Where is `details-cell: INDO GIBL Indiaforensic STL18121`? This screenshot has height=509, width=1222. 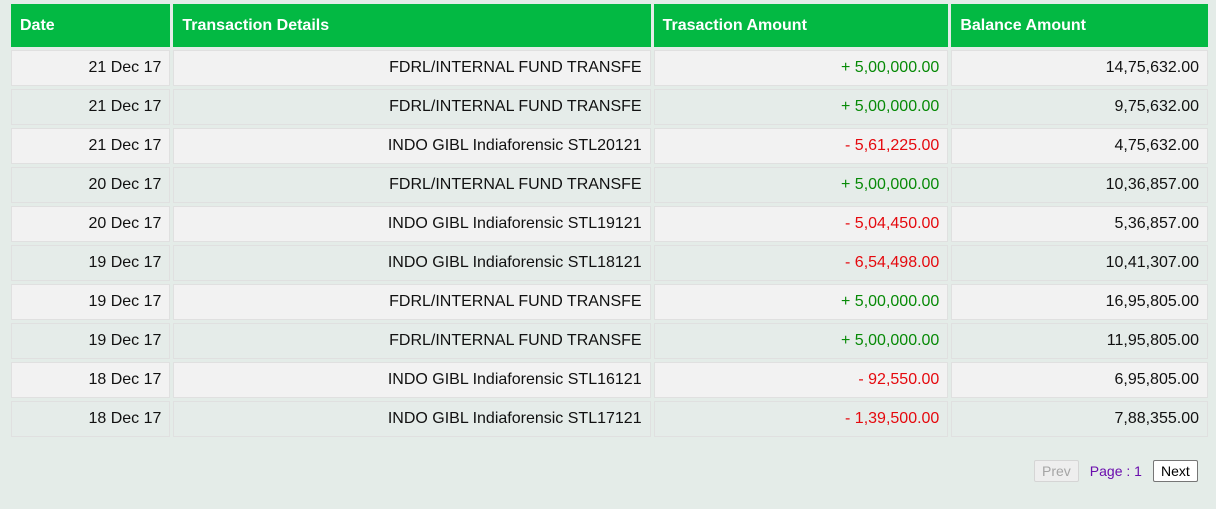
details-cell: INDO GIBL Indiaforensic STL18121 is located at coordinates (412, 263).